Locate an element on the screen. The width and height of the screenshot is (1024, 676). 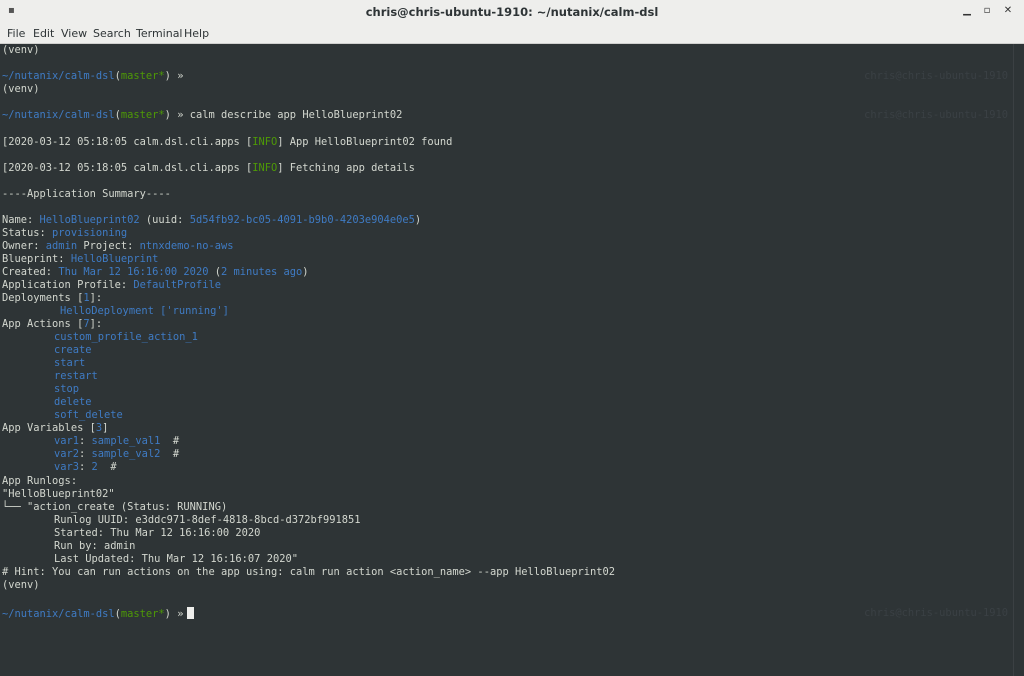
variable-item: var3: 2 # is located at coordinates (85, 467).